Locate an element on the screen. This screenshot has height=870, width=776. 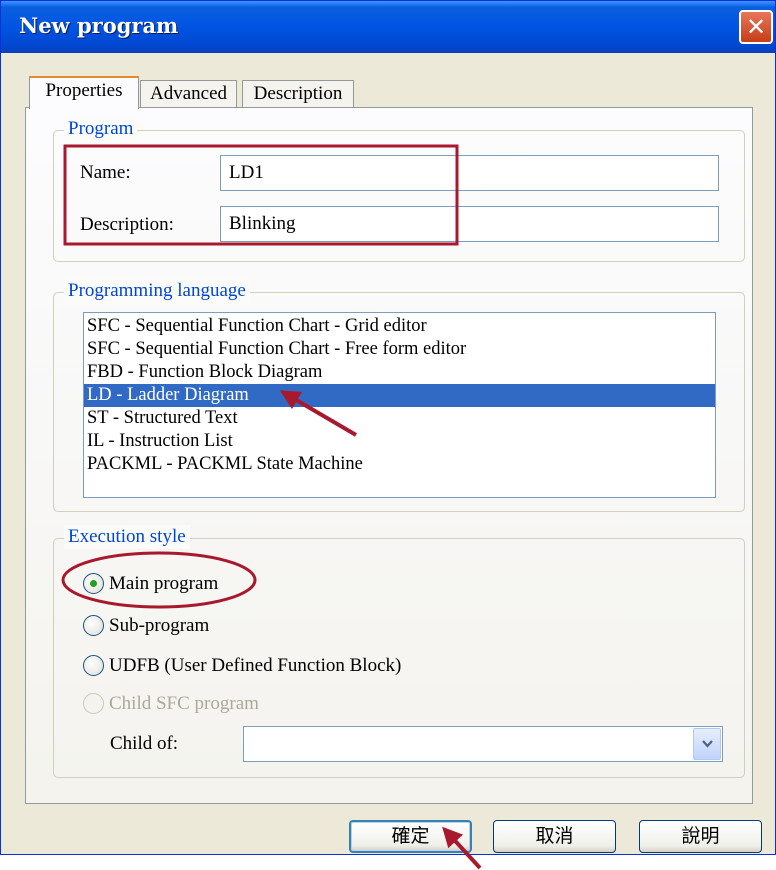
main-program-radio: Main program is located at coordinates (183, 585).